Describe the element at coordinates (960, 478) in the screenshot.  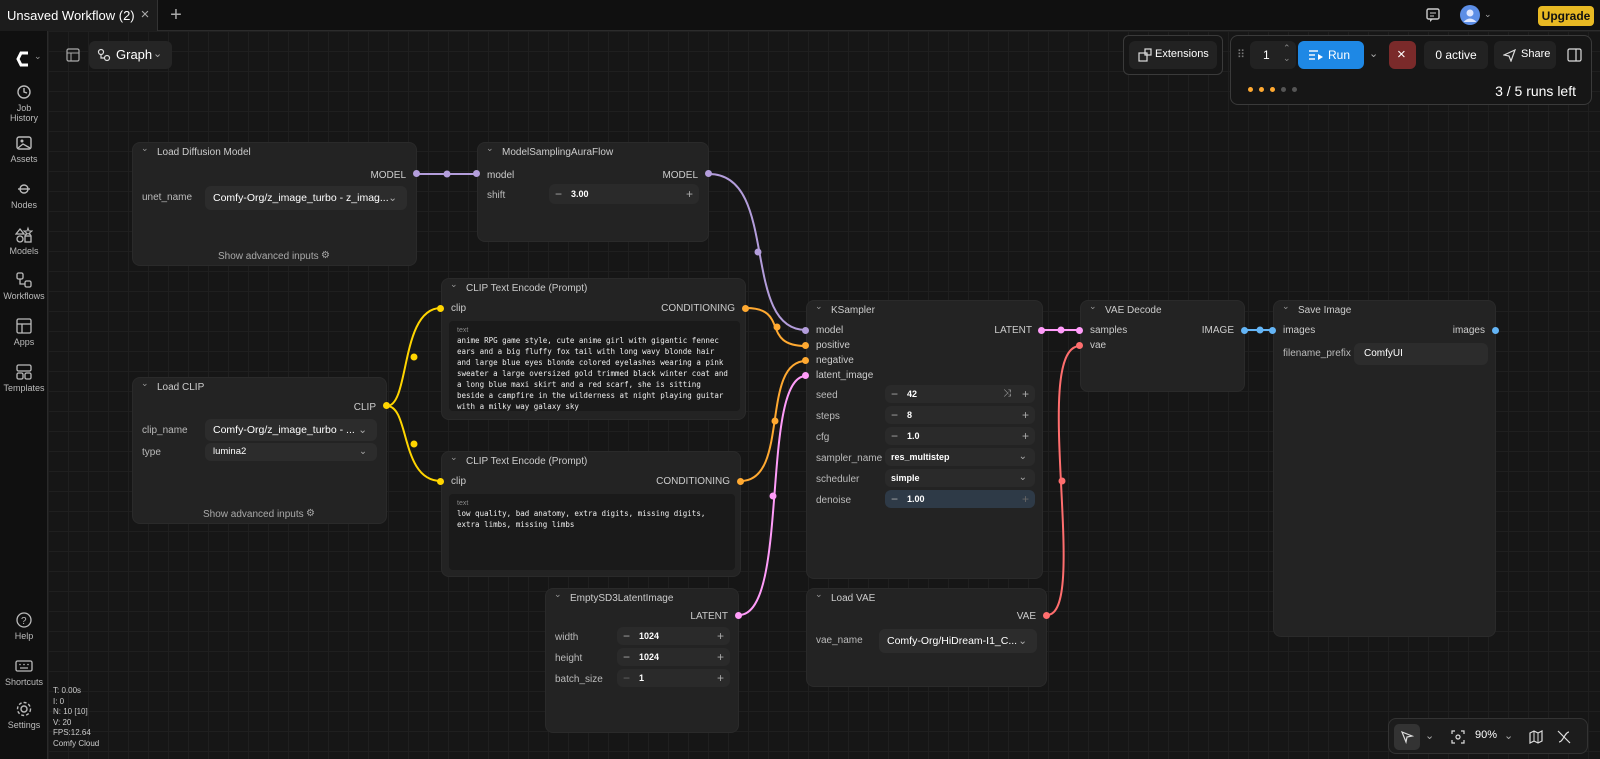
I see `scheduler-select: simple ⌄` at that location.